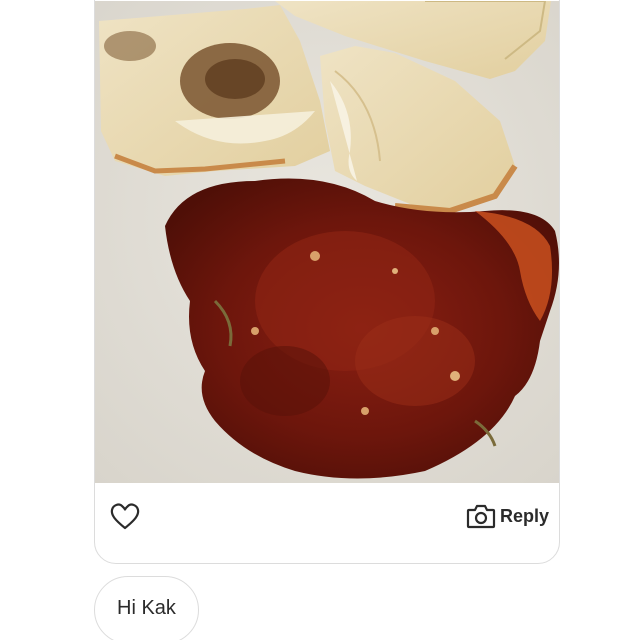 The image size is (640, 640). What do you see at coordinates (524, 515) in the screenshot?
I see `reply-label: Reply` at bounding box center [524, 515].